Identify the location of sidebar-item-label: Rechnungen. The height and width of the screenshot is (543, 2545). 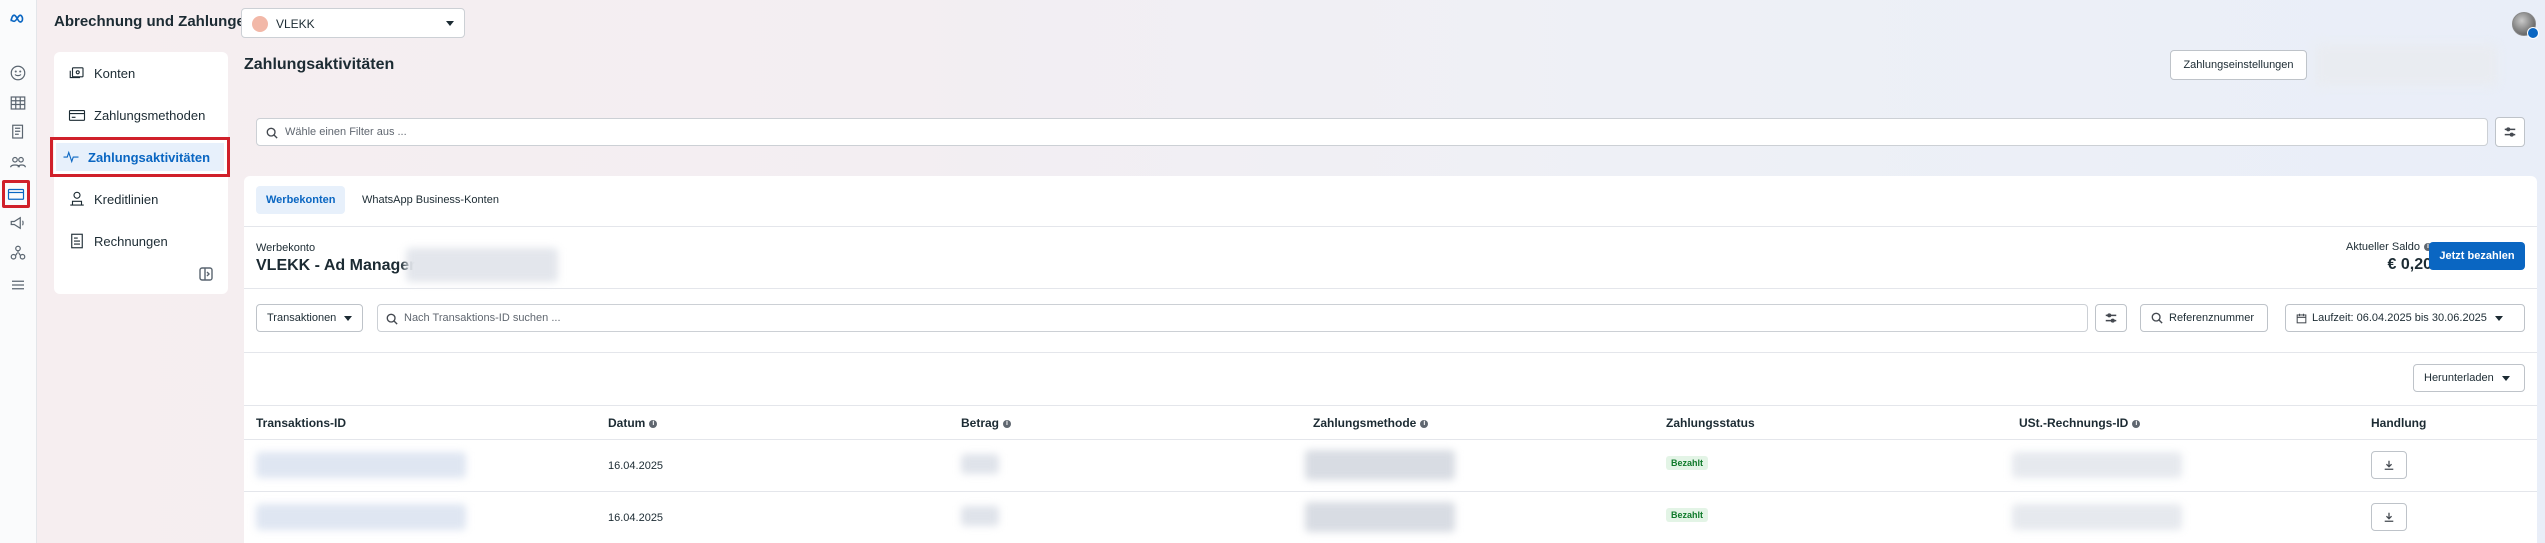
(131, 241).